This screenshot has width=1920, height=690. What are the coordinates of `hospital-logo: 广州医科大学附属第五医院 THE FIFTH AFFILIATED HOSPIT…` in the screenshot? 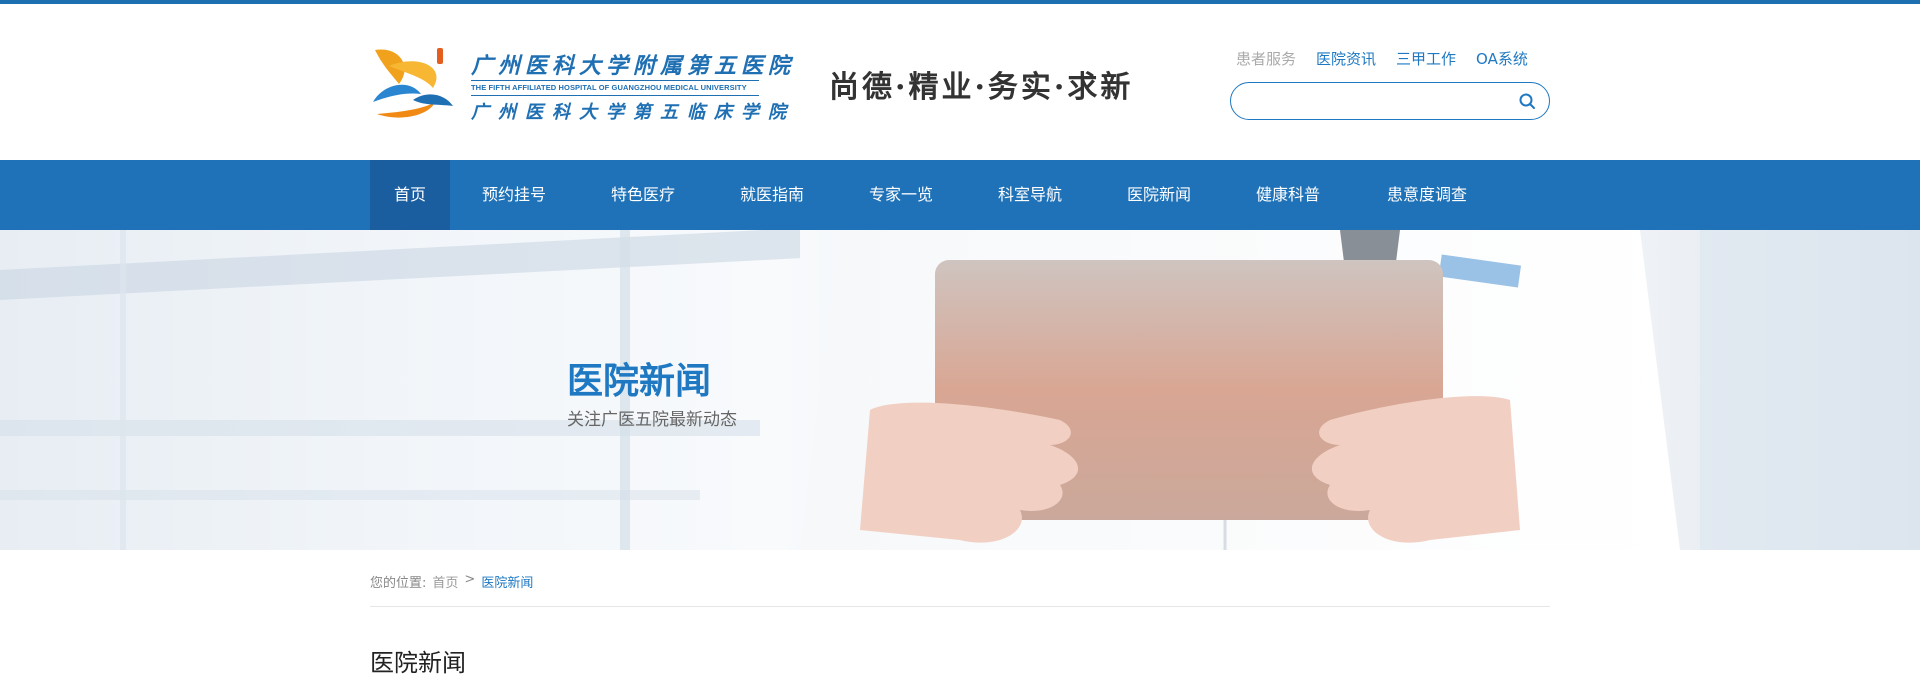 It's located at (579, 85).